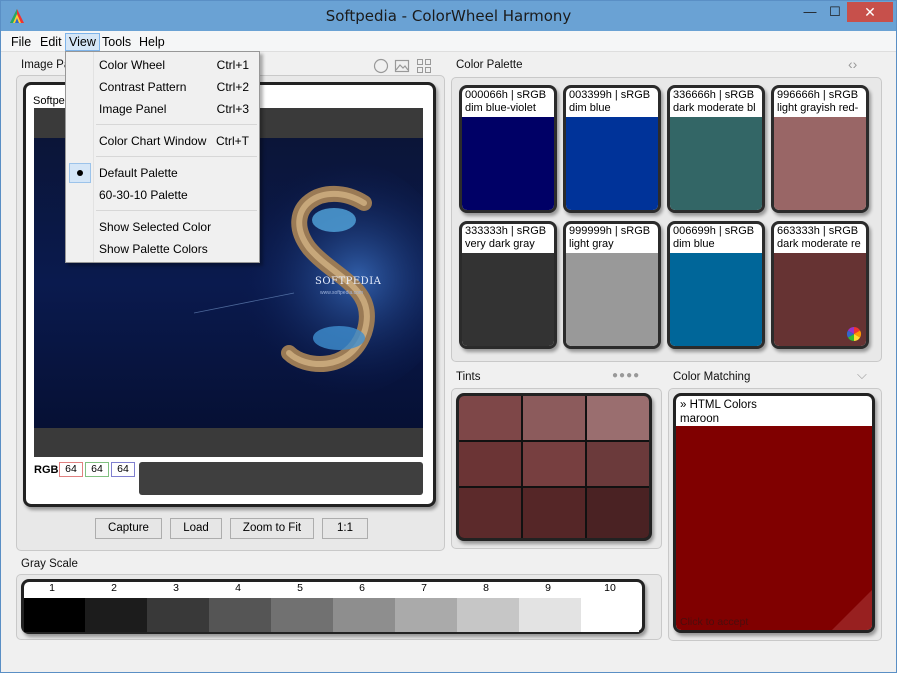 This screenshot has width=897, height=673. I want to click on menu-item-60-30-10-palette: 60-30-10 Palette, so click(179, 195).